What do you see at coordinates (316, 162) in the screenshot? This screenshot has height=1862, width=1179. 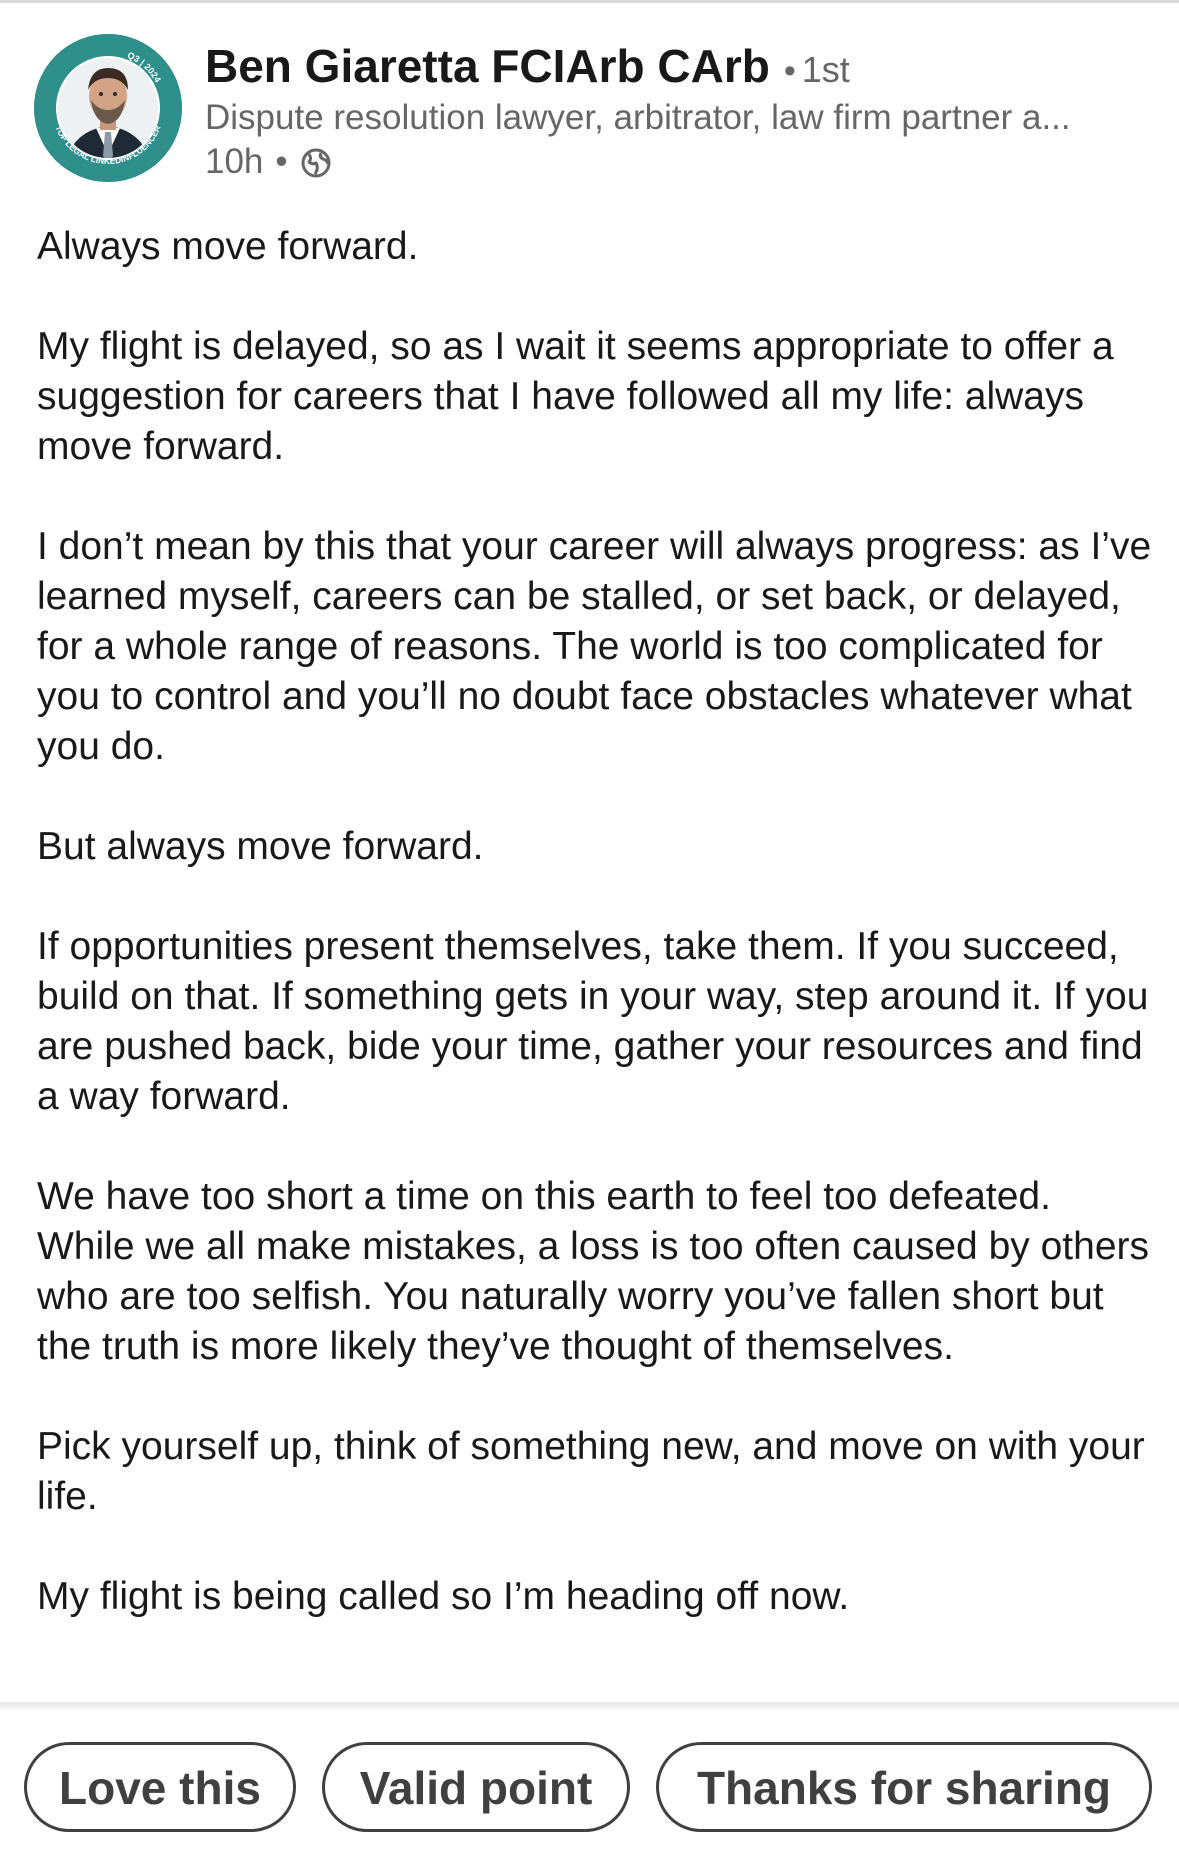 I see `globe-icon` at bounding box center [316, 162].